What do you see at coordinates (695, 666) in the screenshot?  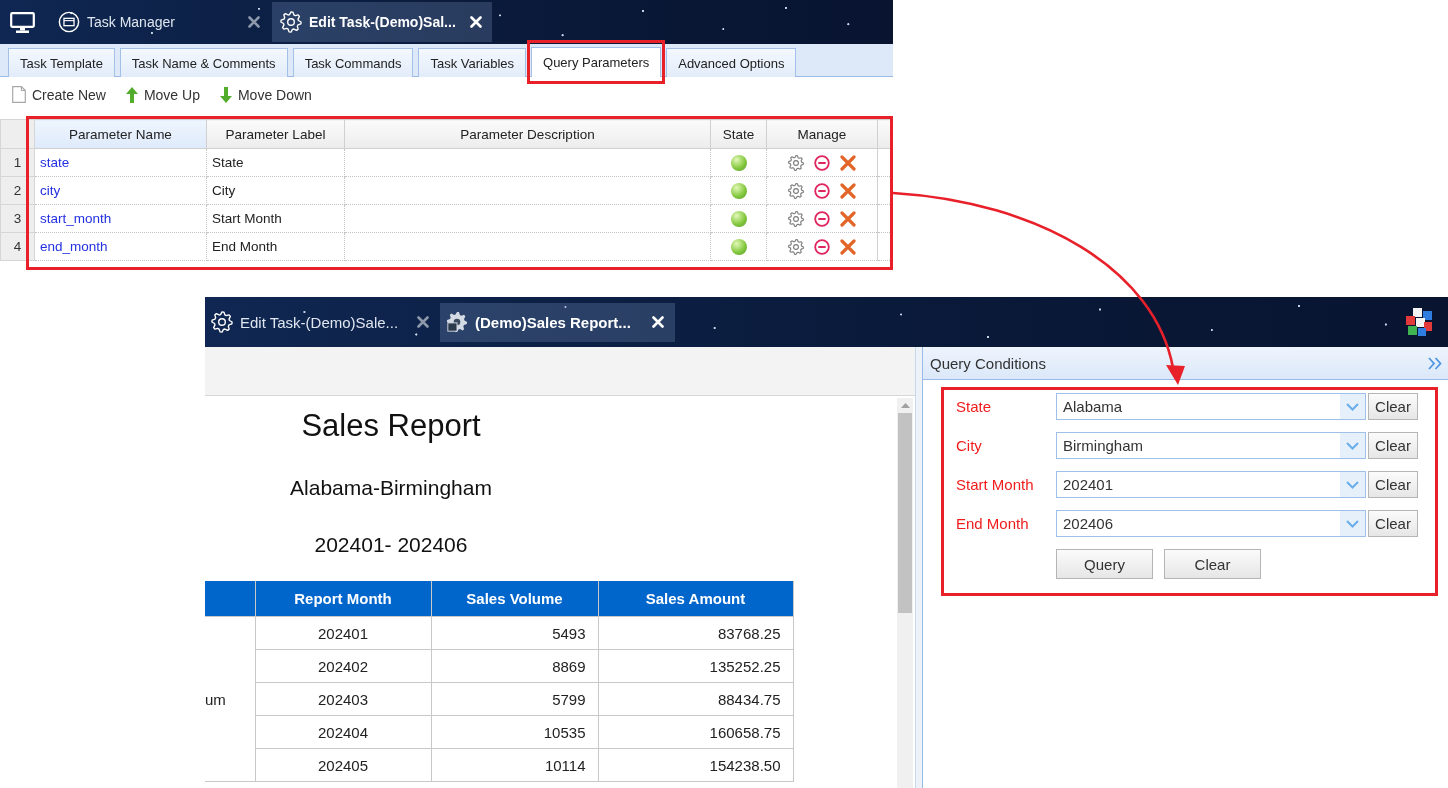 I see `table-cell: 135252.25` at bounding box center [695, 666].